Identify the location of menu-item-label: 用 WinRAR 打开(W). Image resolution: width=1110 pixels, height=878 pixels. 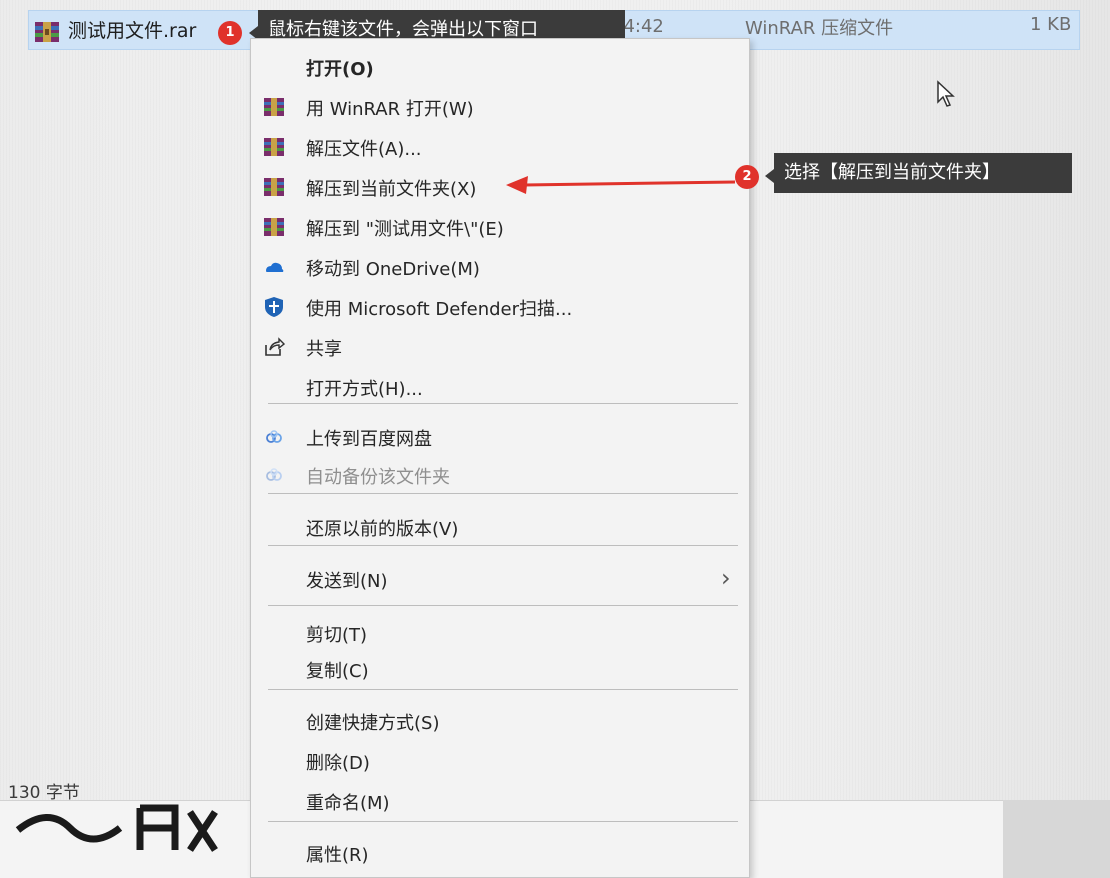
(390, 109).